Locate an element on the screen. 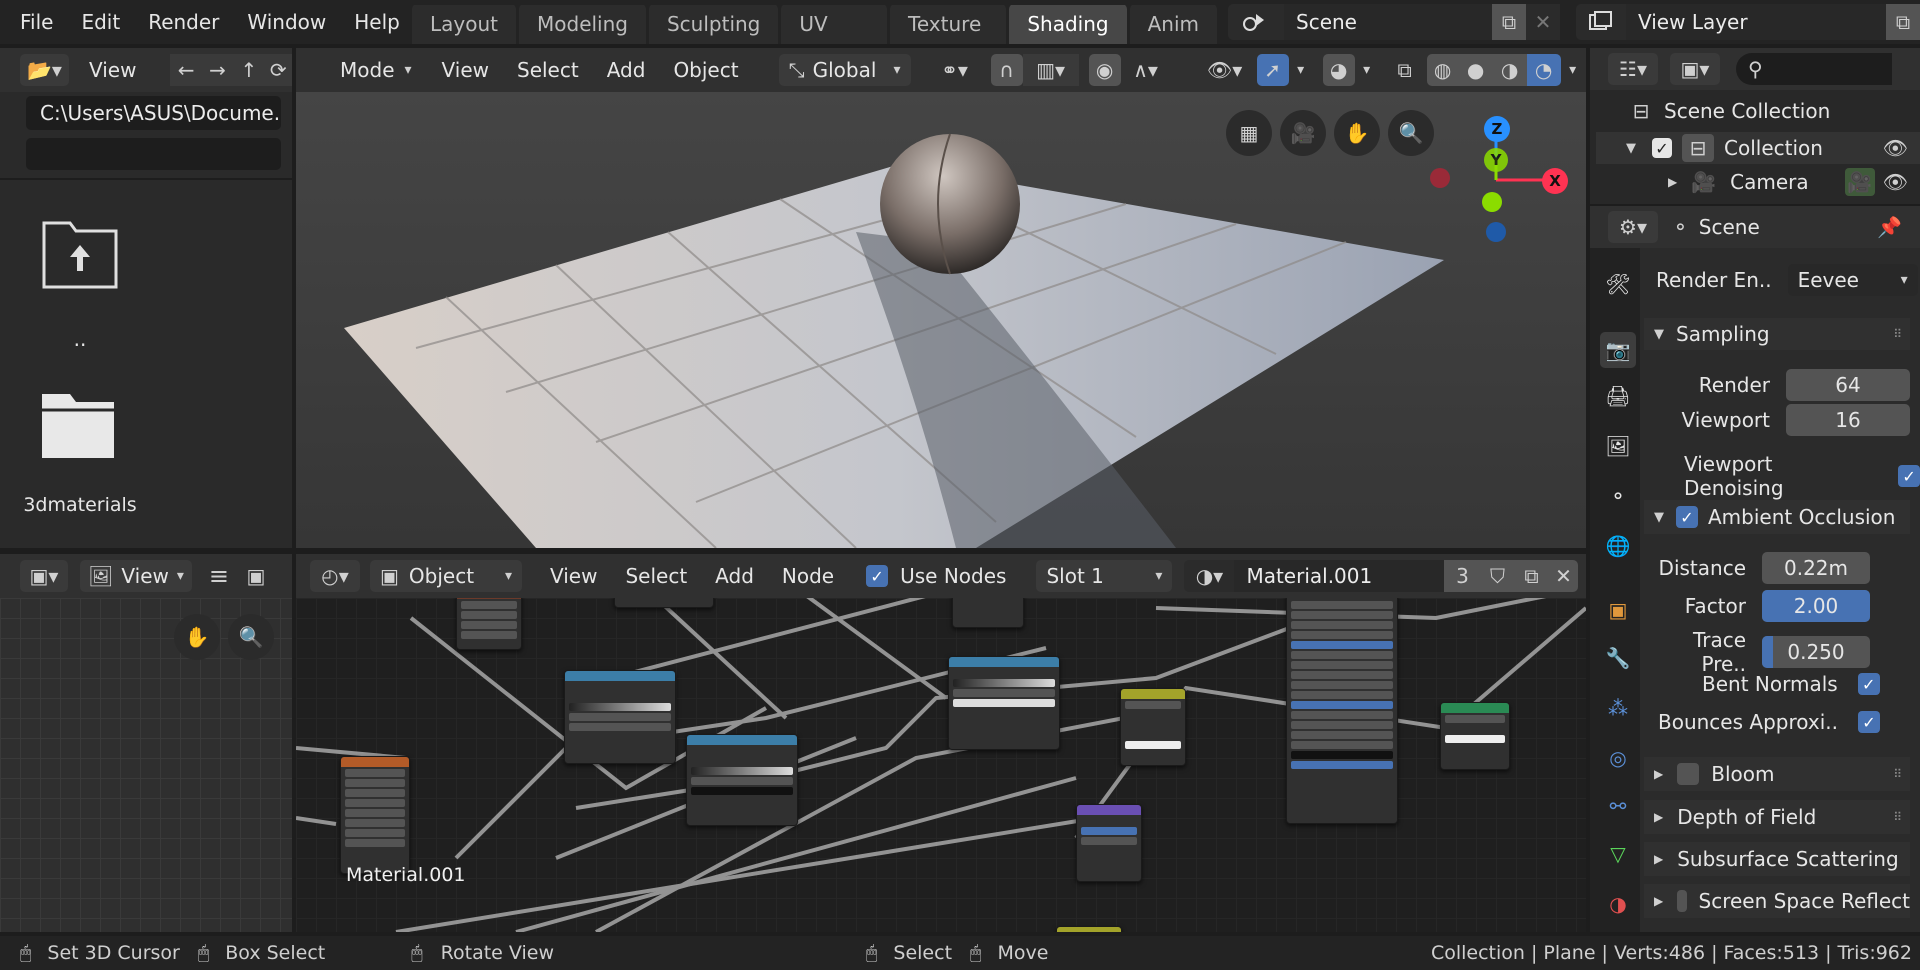 This screenshot has height=970, width=1920. editor-type-file-browser-icon: 📂▾ is located at coordinates (44, 70).